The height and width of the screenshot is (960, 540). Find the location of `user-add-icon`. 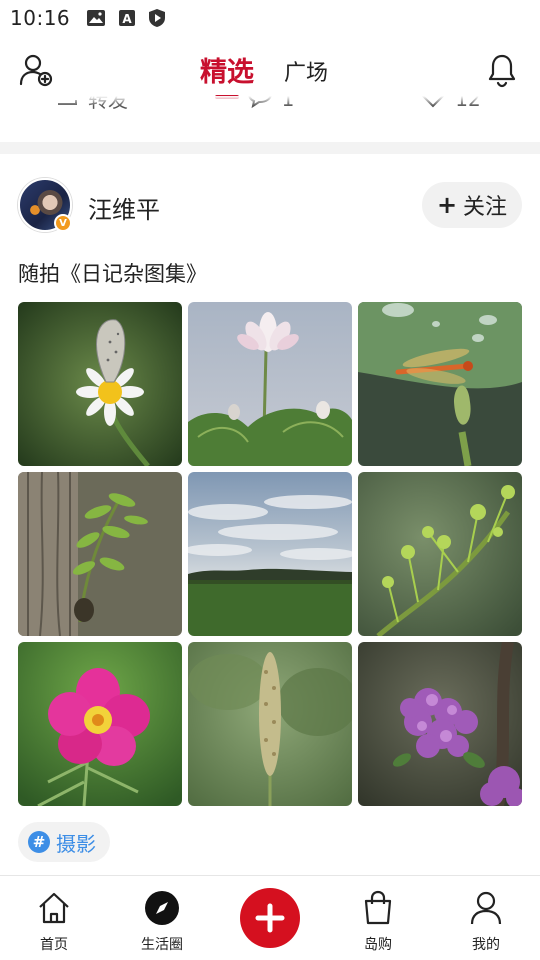

user-add-icon is located at coordinates (36, 70).